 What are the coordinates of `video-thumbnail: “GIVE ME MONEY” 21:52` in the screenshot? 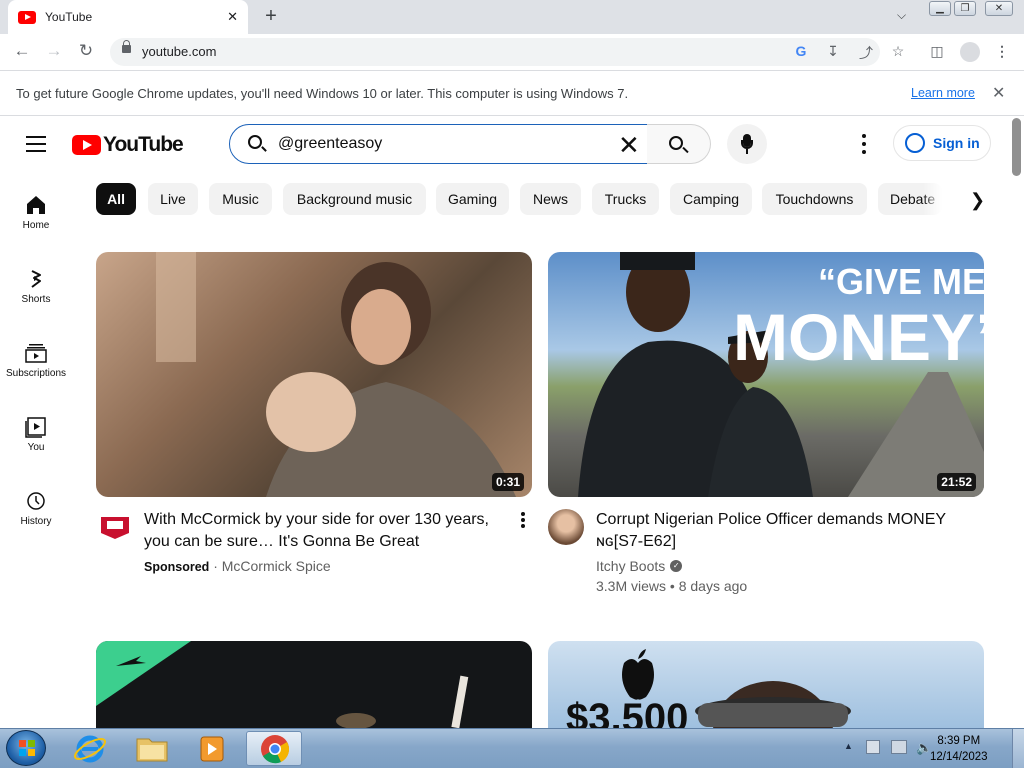 It's located at (766, 374).